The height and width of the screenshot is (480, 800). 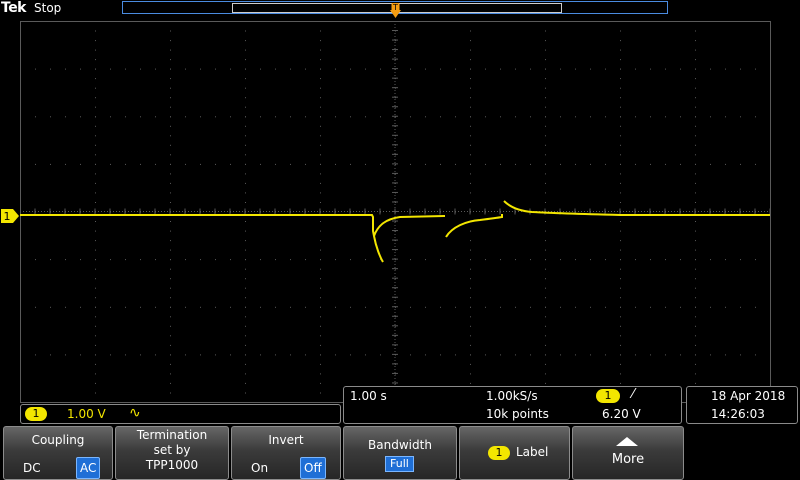 What do you see at coordinates (86, 414) in the screenshot?
I see `channel1-vertical-scale: 1.00 V` at bounding box center [86, 414].